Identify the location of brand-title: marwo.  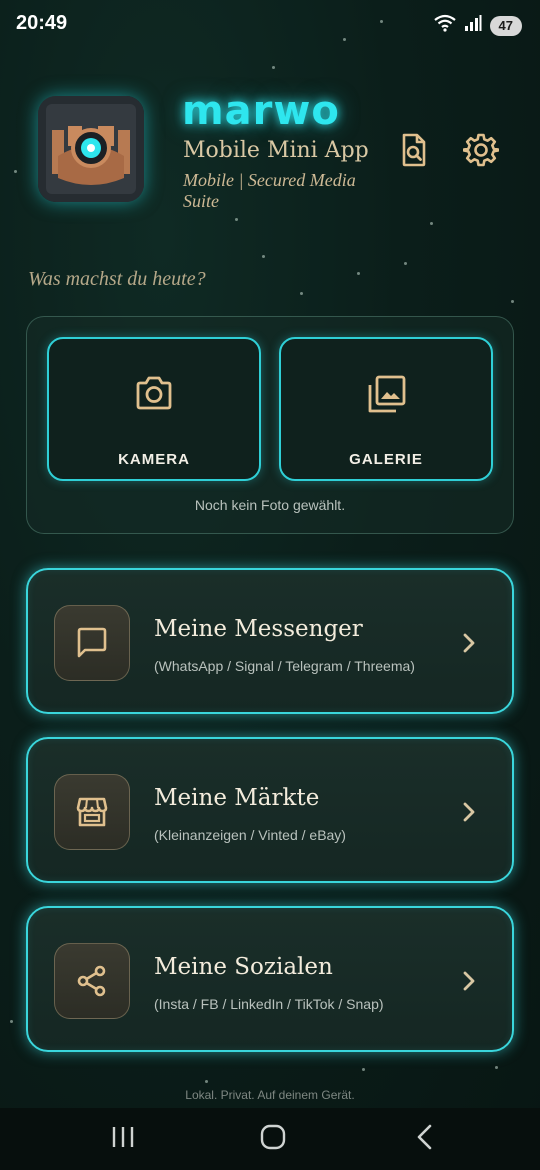
(261, 111).